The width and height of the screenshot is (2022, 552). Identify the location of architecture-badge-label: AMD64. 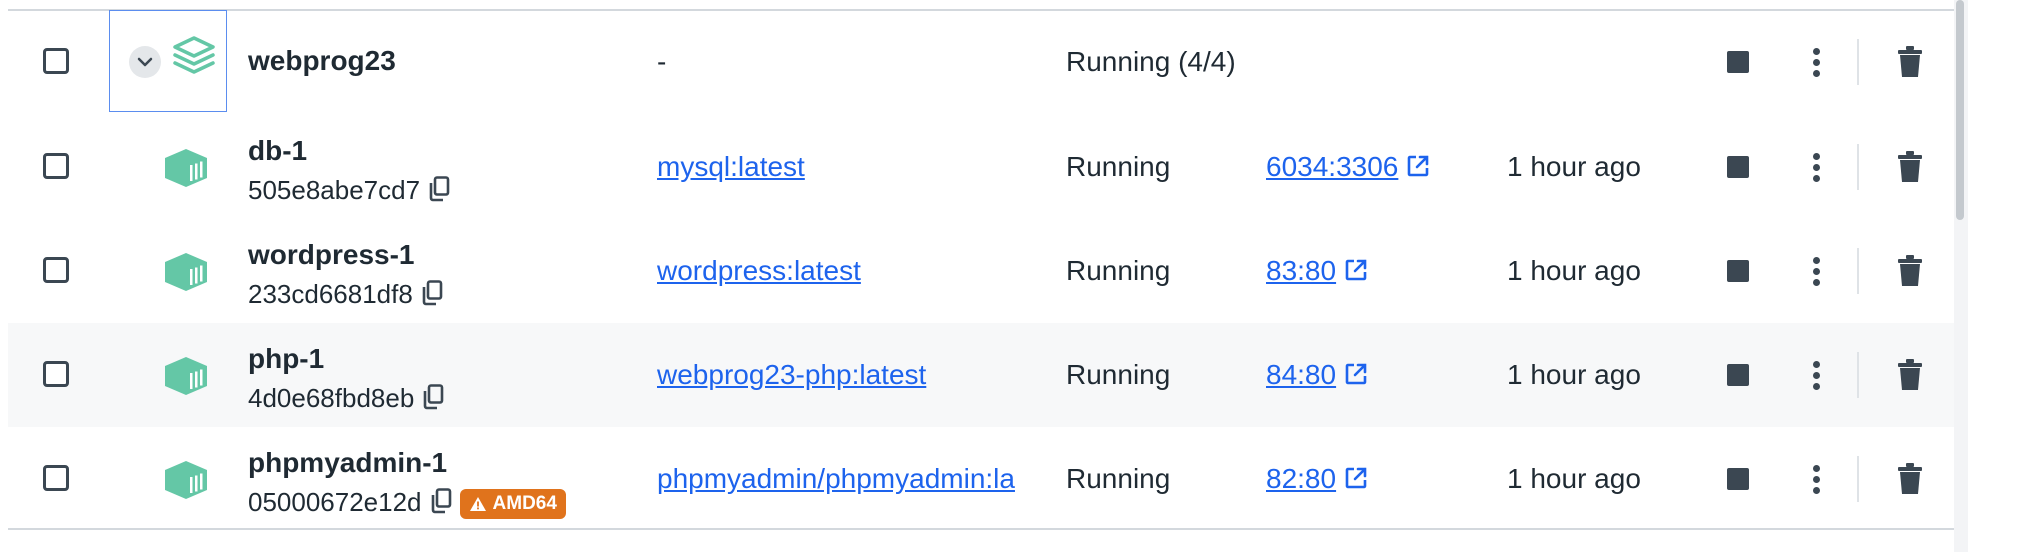
(524, 504).